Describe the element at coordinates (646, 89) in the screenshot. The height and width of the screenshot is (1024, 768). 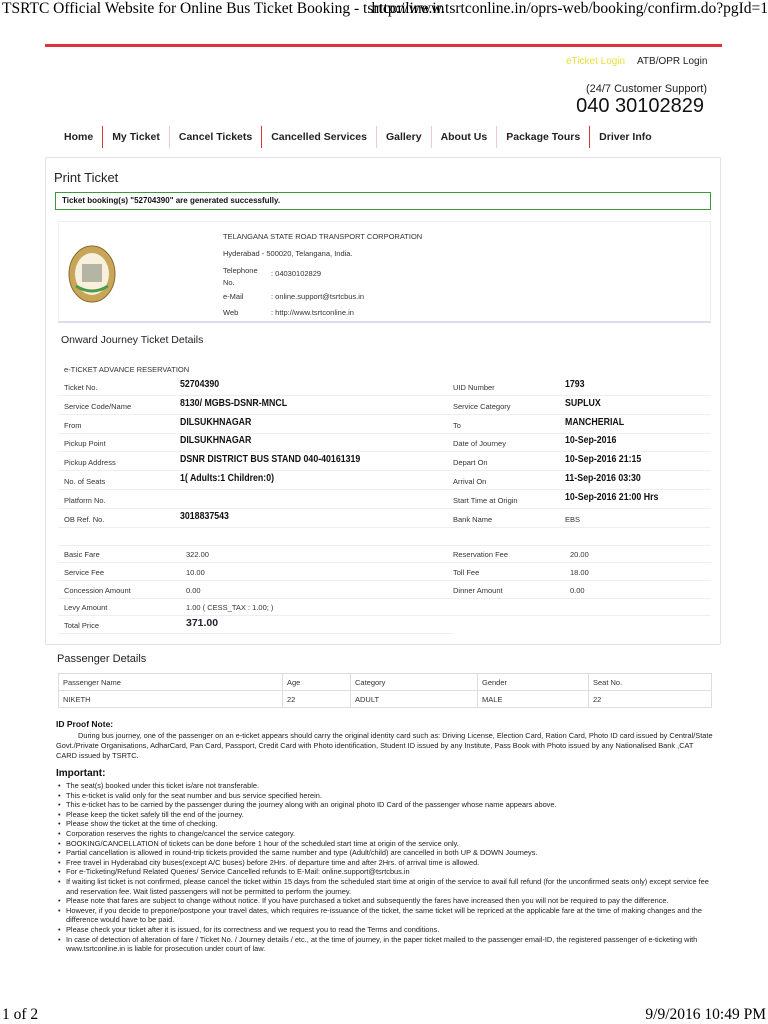
I see `support-label: (24/7 Customer Support)` at that location.